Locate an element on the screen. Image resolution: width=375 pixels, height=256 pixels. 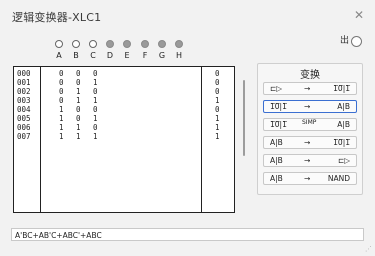
truth-table-to-simplified-expression-button: 1̅0̅|1̅ SIMP A|B is located at coordinates (310, 124).